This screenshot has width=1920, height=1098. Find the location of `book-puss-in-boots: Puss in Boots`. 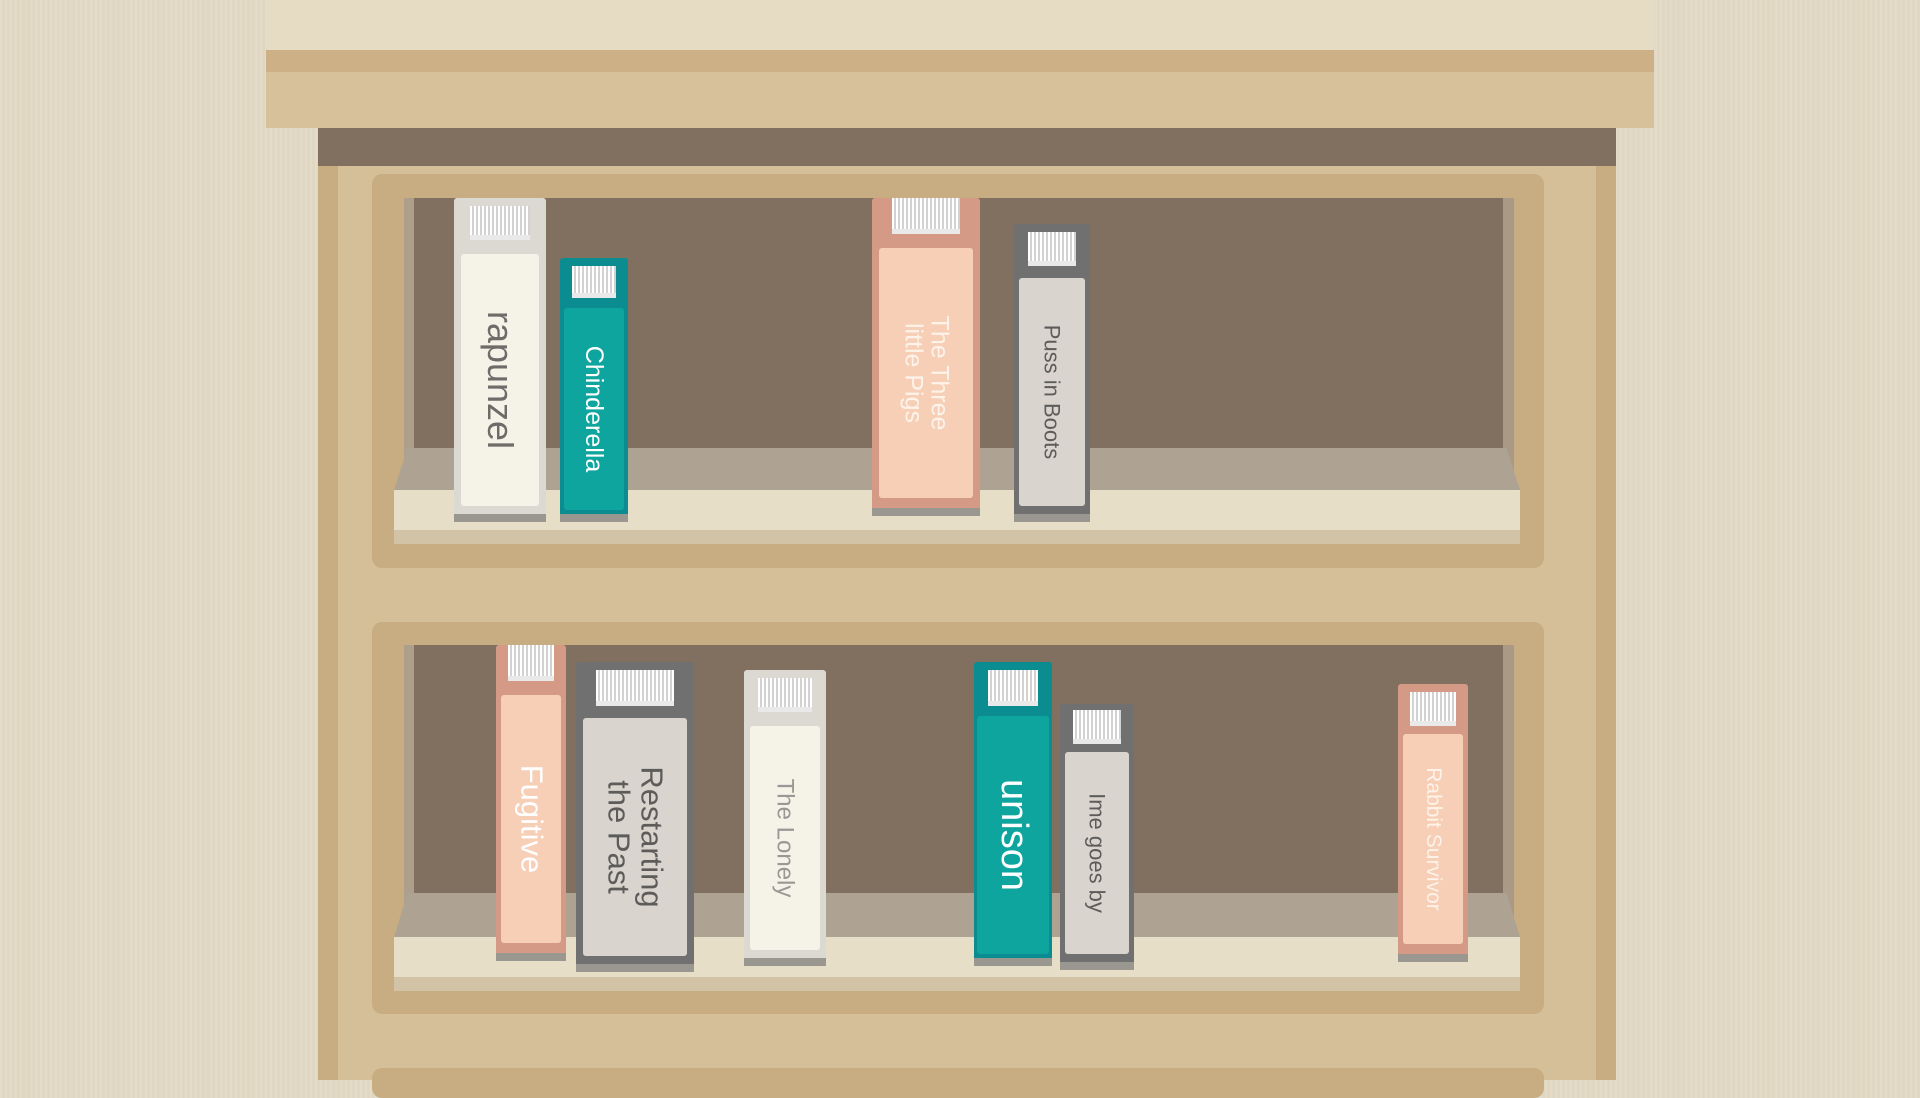

book-puss-in-boots: Puss in Boots is located at coordinates (1052, 373).